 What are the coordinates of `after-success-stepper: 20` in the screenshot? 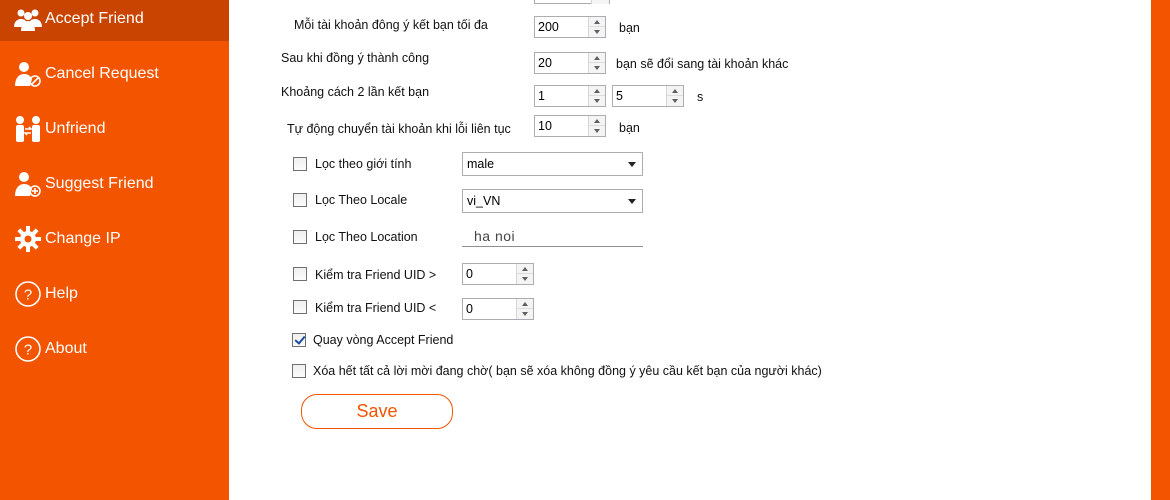 It's located at (570, 63).